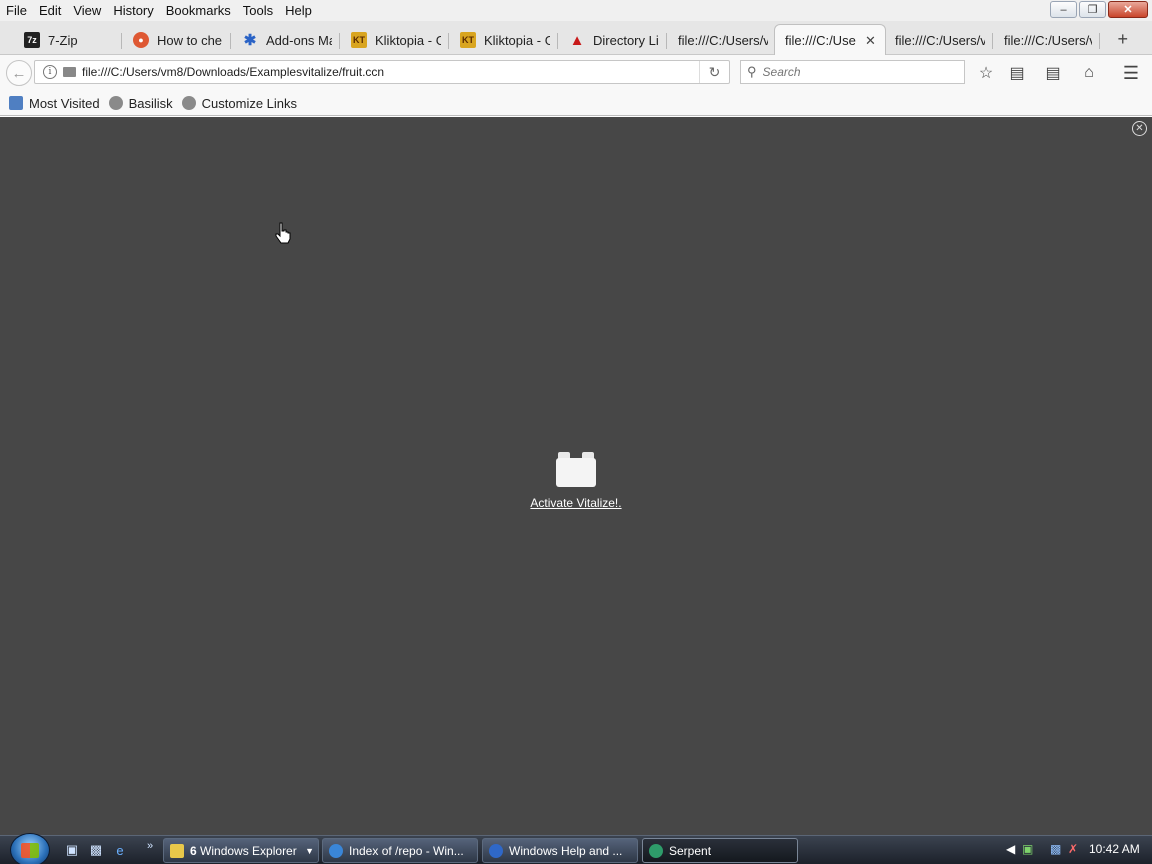 This screenshot has height=864, width=1152. I want to click on maximize-button: ❐, so click(1092, 9).